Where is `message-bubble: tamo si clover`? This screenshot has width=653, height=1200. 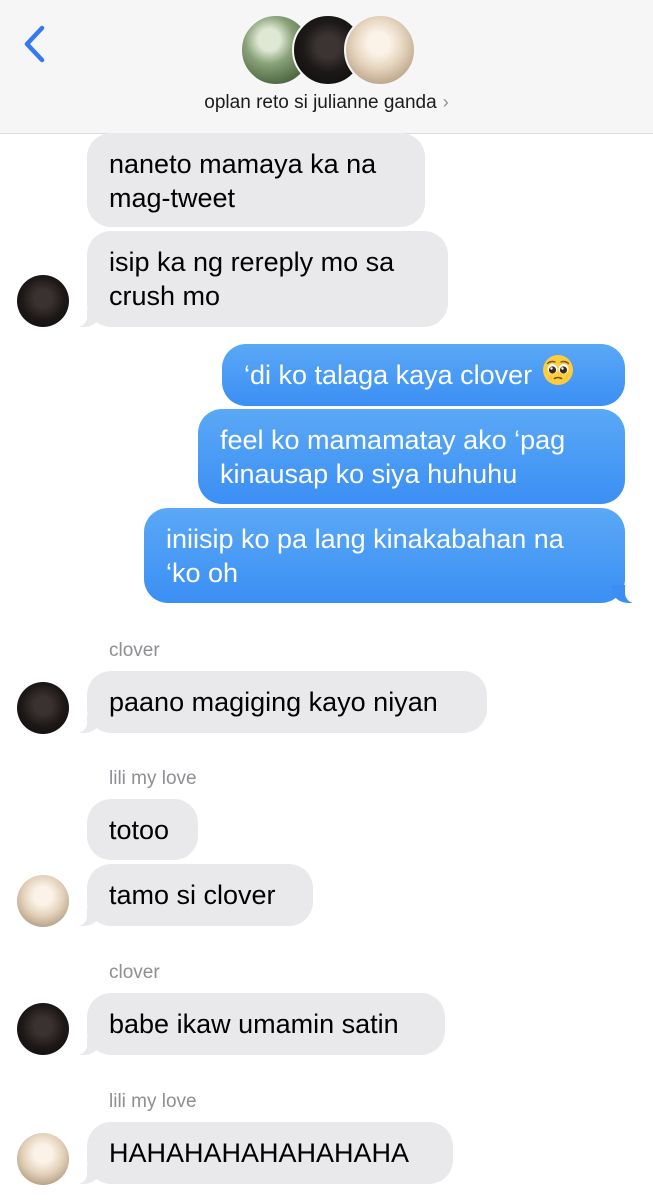 message-bubble: tamo si clover is located at coordinates (187, 895).